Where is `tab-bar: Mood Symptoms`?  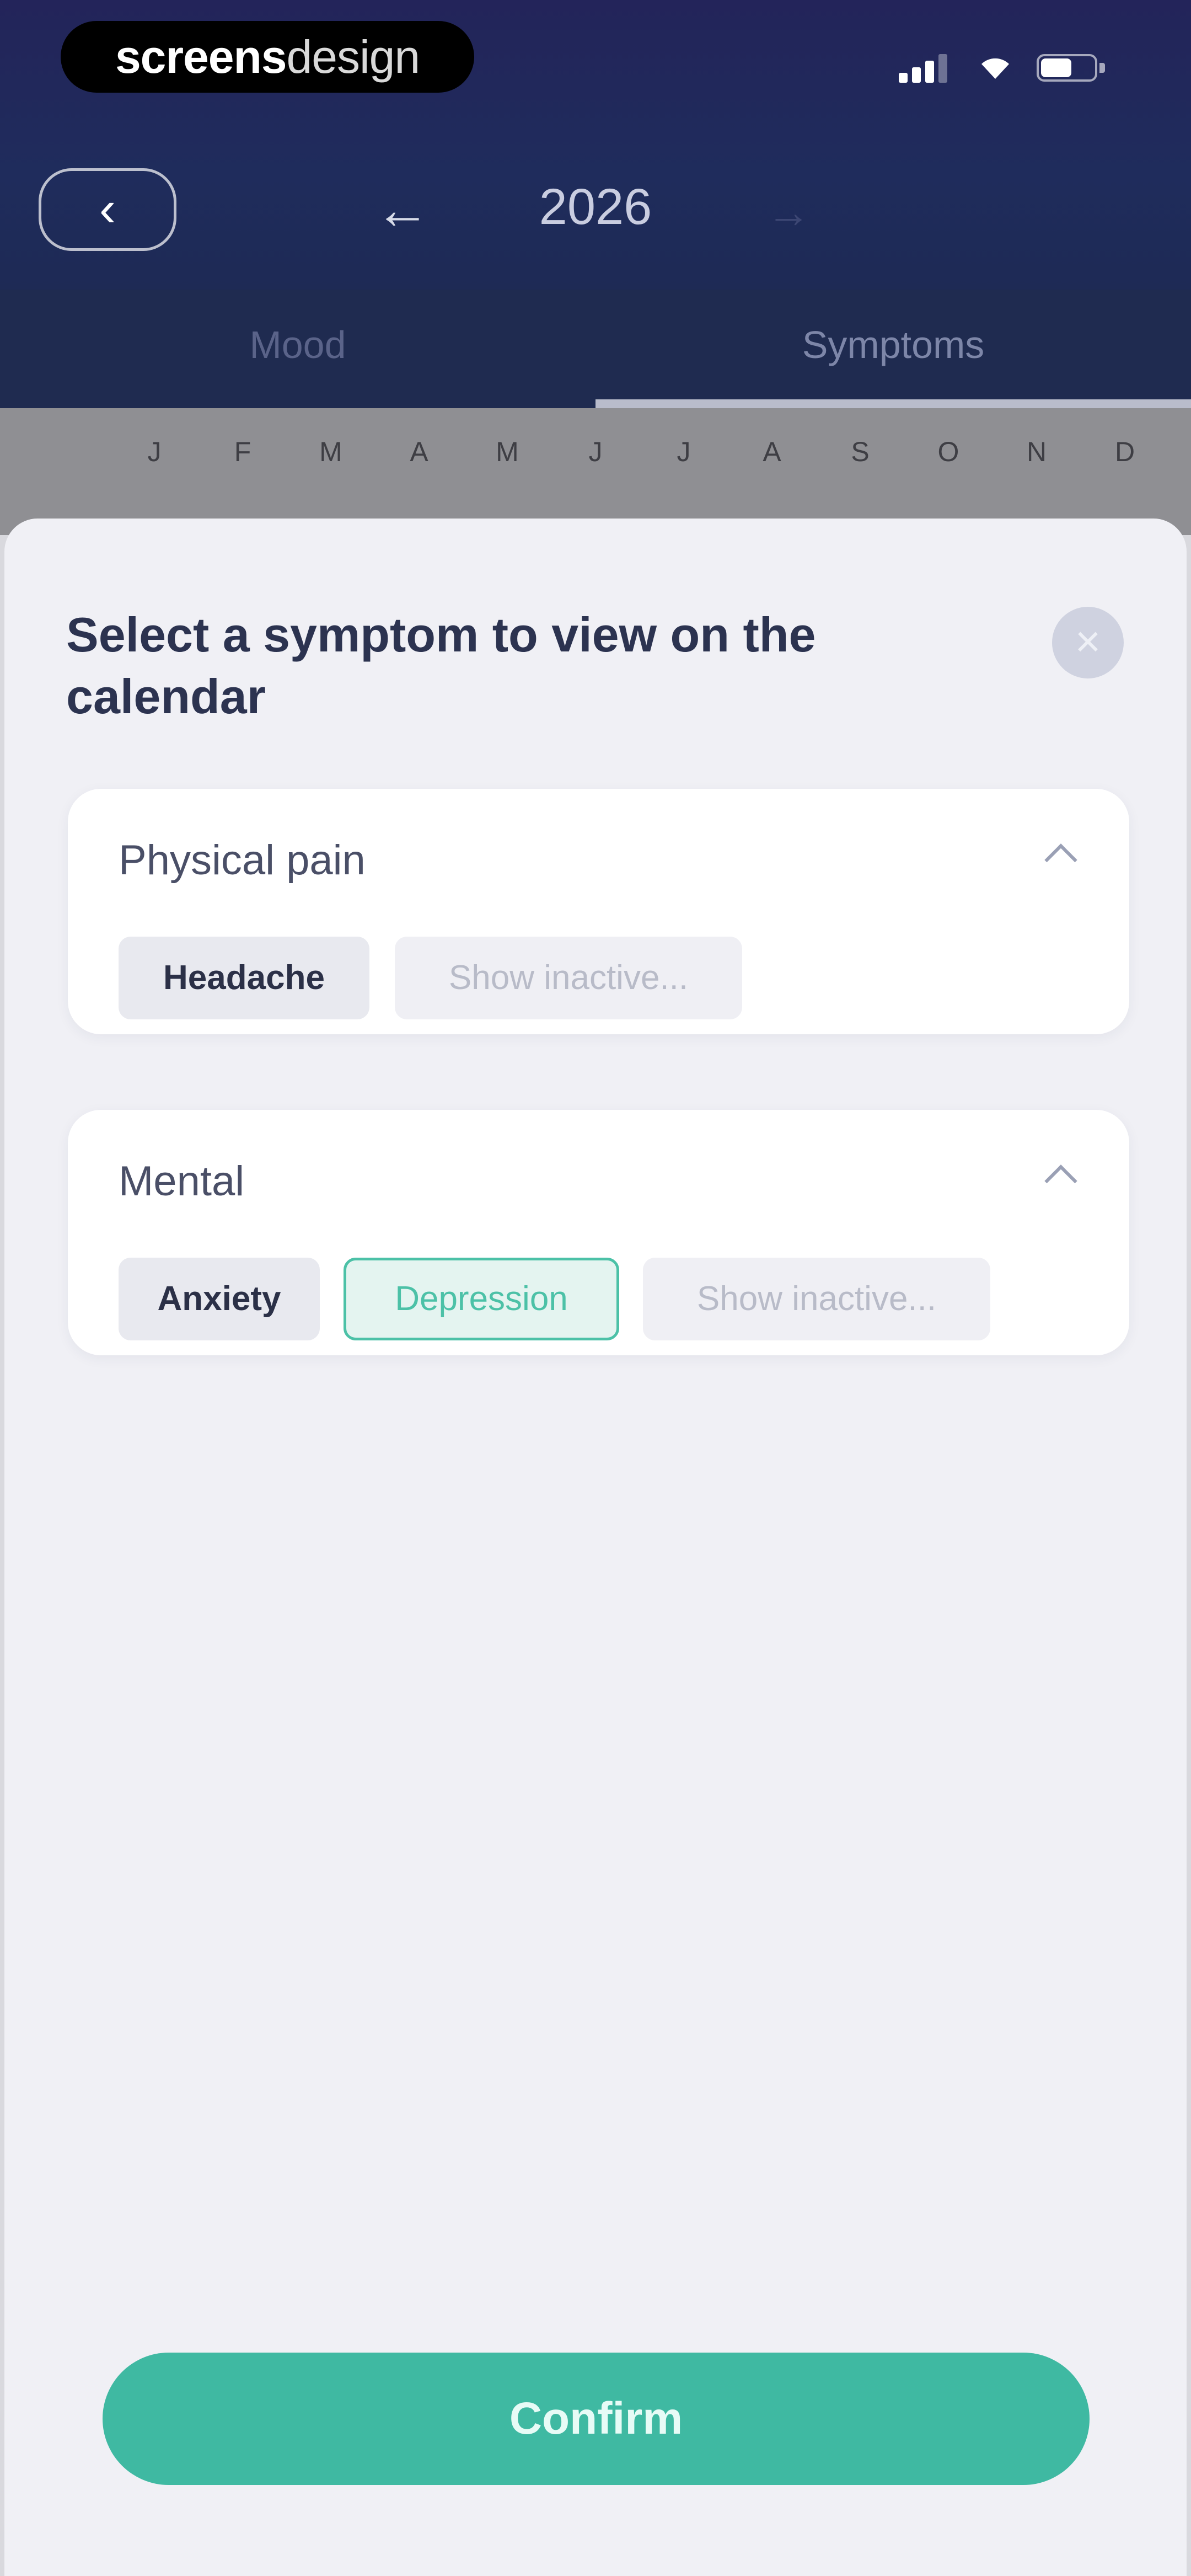
tab-bar: Mood Symptoms is located at coordinates (595, 349).